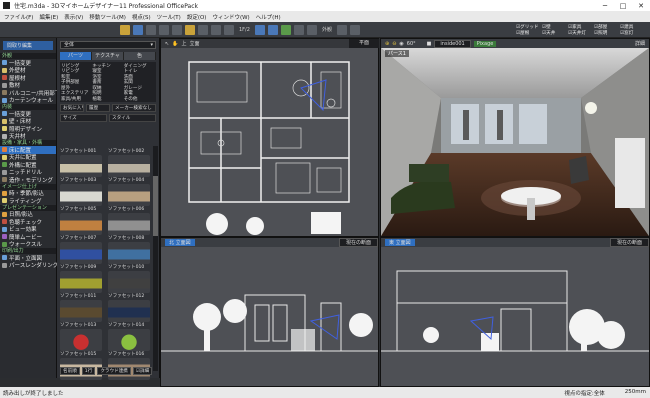  What do you see at coordinates (607, 33) in the screenshot?
I see `check-lighting: ☑照明` at bounding box center [607, 33].